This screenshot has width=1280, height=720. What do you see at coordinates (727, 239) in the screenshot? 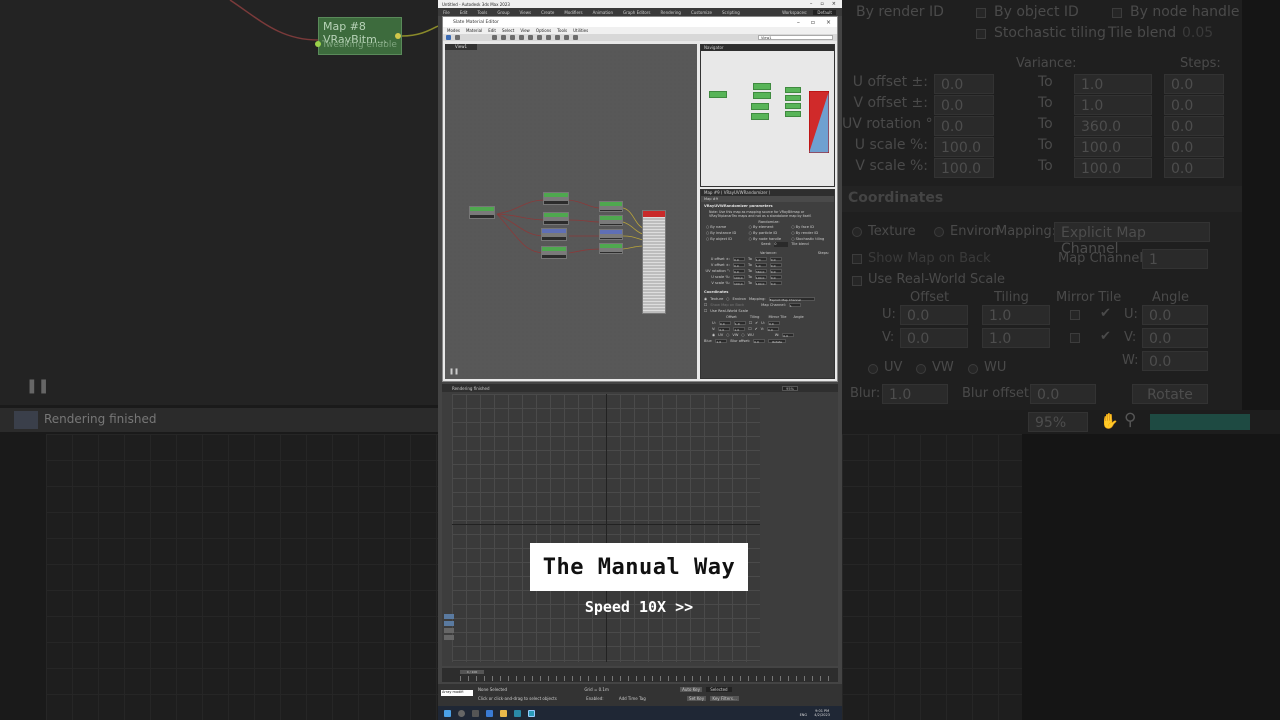
I see `randomize-option: ○ By object ID` at bounding box center [727, 239].